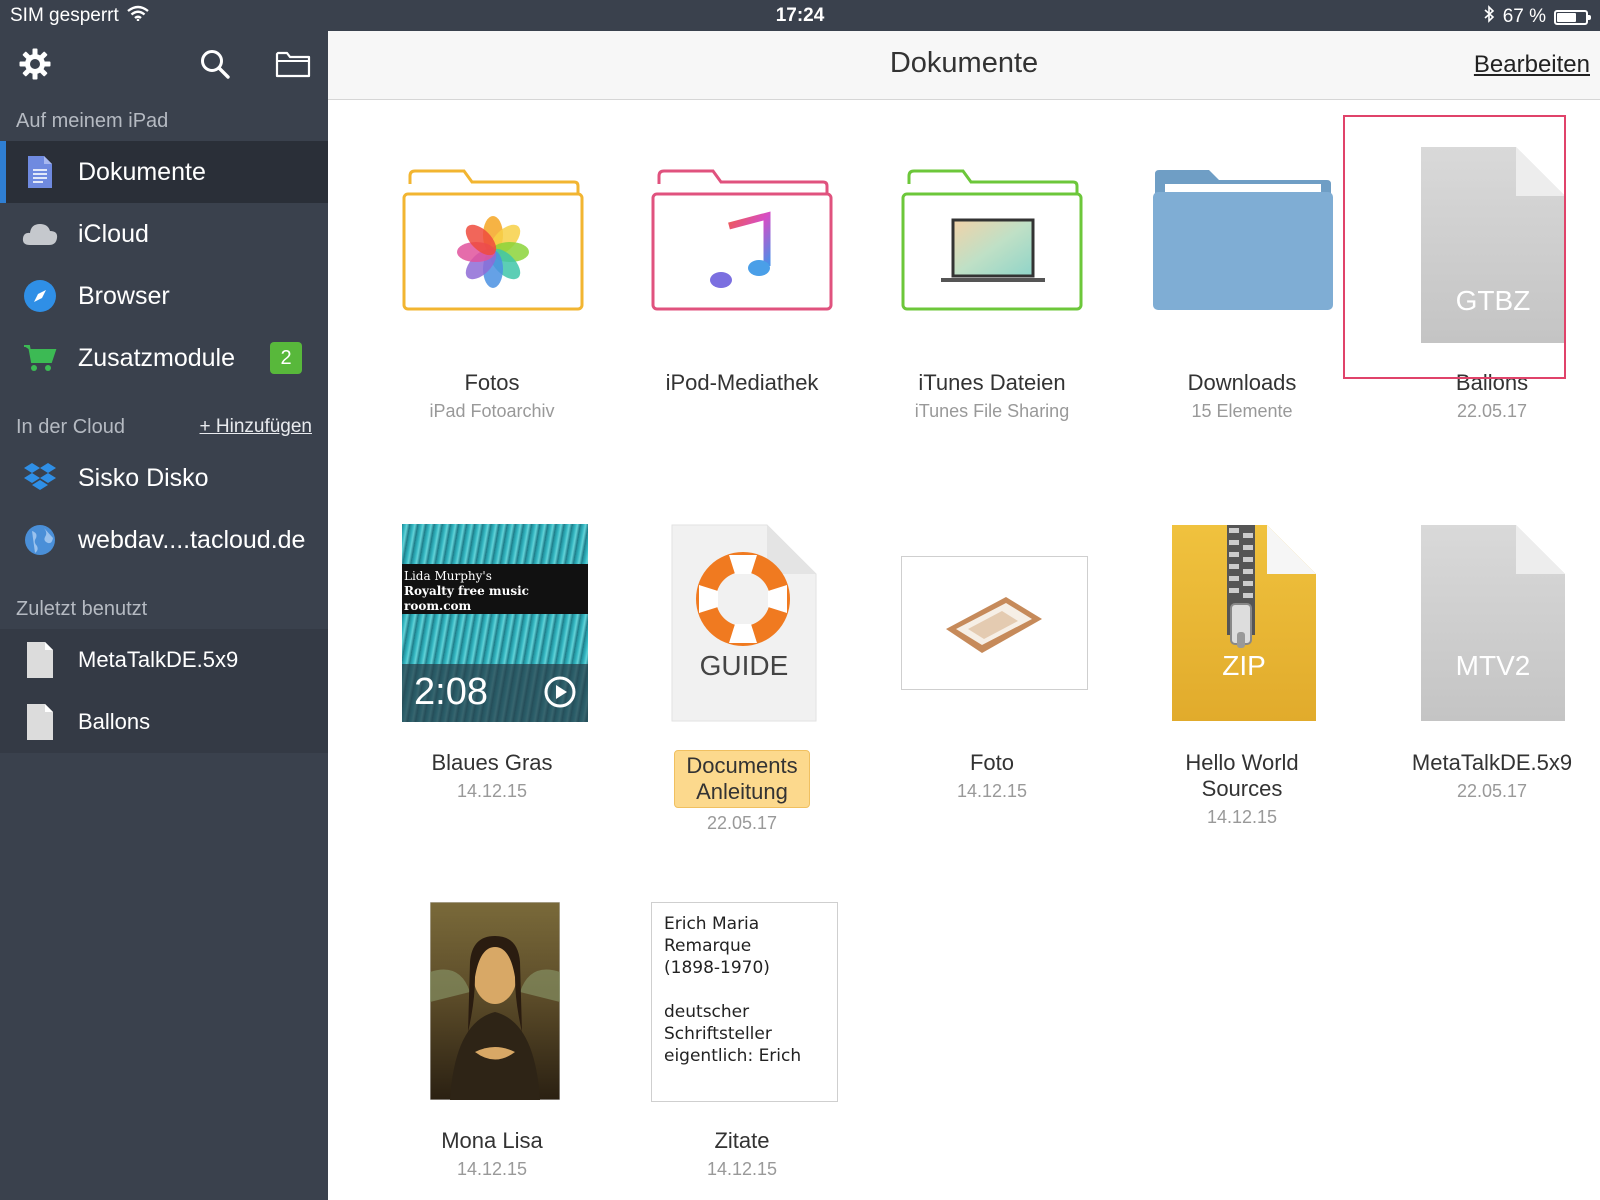  Describe the element at coordinates (1524, 16) in the screenshot. I see `battery-percent: 67 %` at that location.